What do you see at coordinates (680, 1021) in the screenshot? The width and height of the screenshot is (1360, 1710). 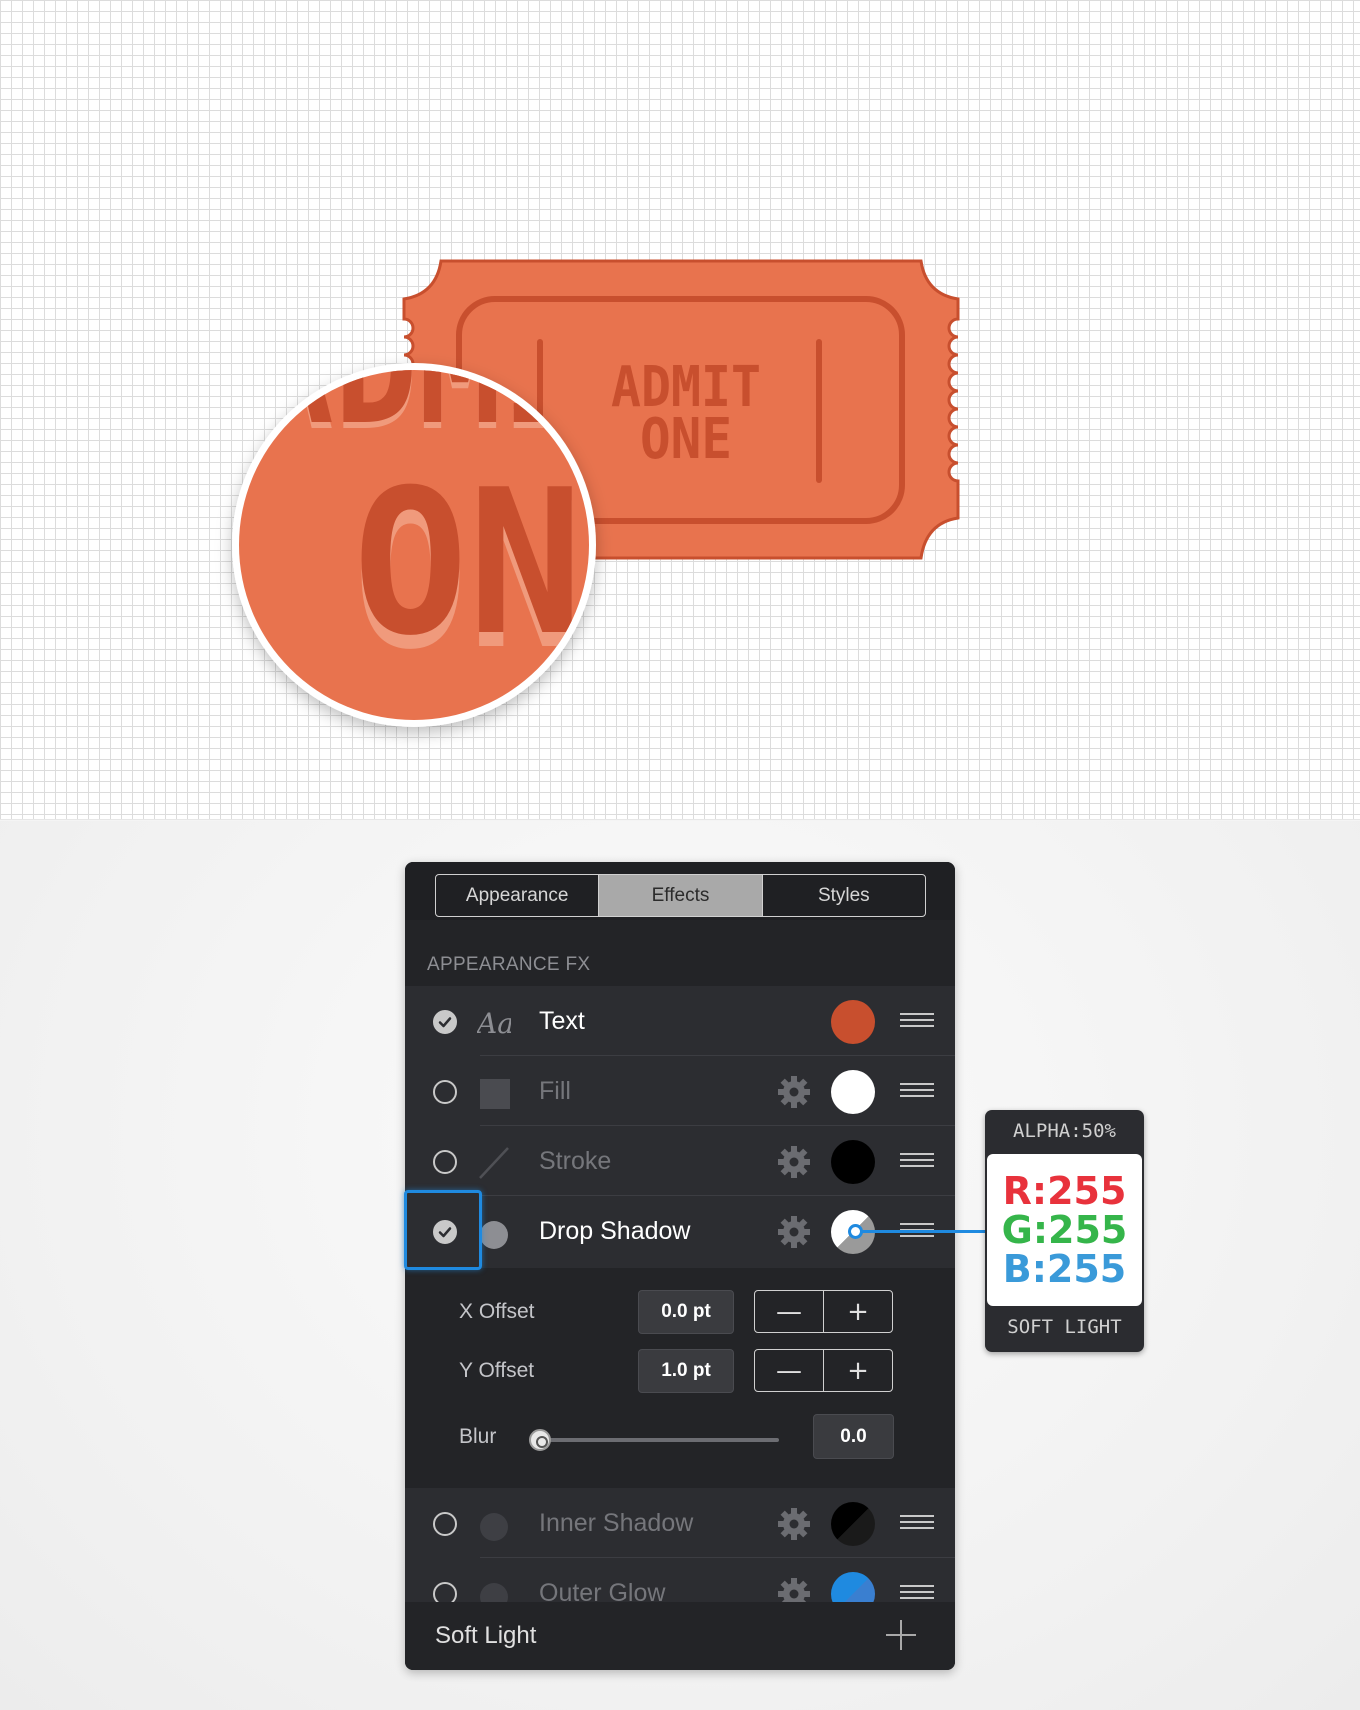 I see `fx-row-text: Aa Text` at bounding box center [680, 1021].